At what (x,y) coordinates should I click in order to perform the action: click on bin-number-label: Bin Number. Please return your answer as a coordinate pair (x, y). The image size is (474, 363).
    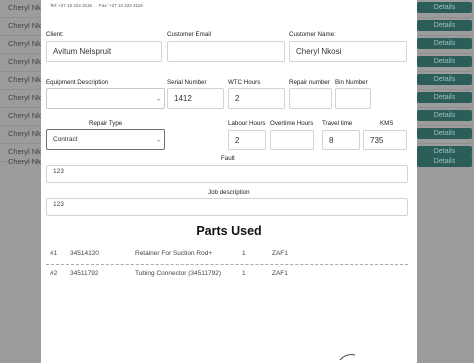
    Looking at the image, I should click on (351, 82).